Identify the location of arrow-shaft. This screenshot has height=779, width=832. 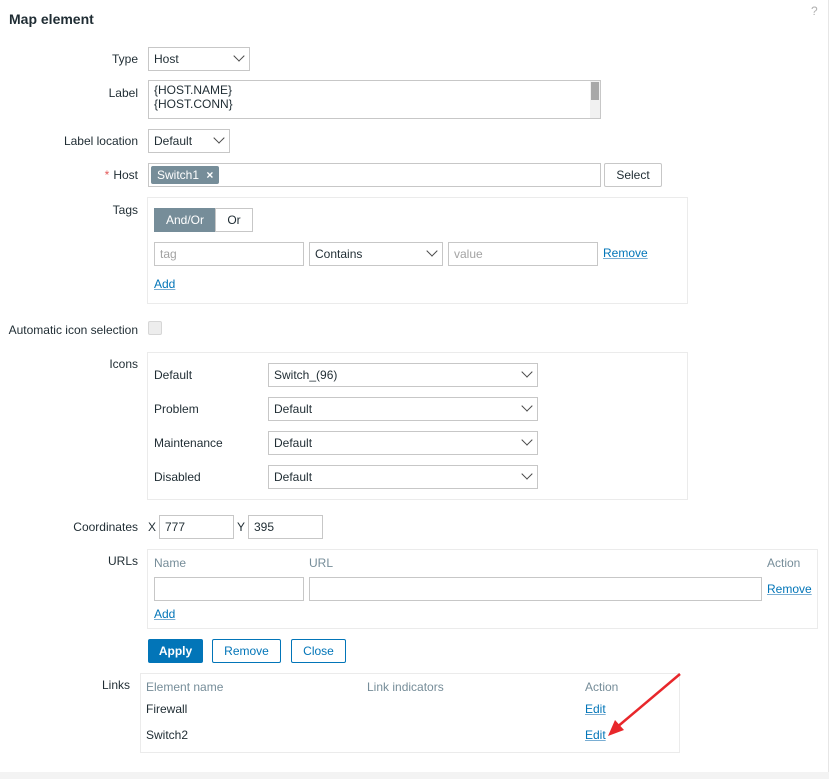
(648, 701).